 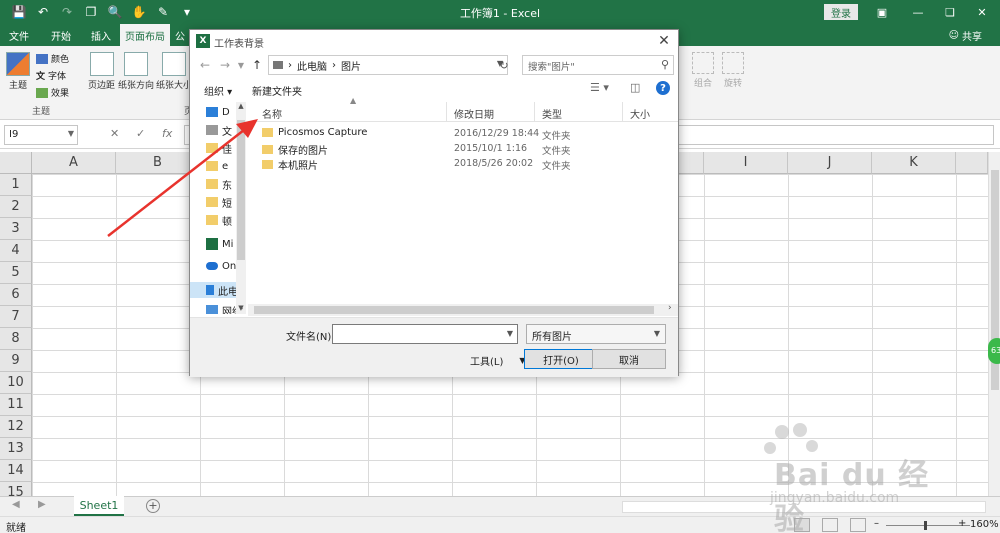 I want to click on tab-insert: 插入, so click(x=101, y=35).